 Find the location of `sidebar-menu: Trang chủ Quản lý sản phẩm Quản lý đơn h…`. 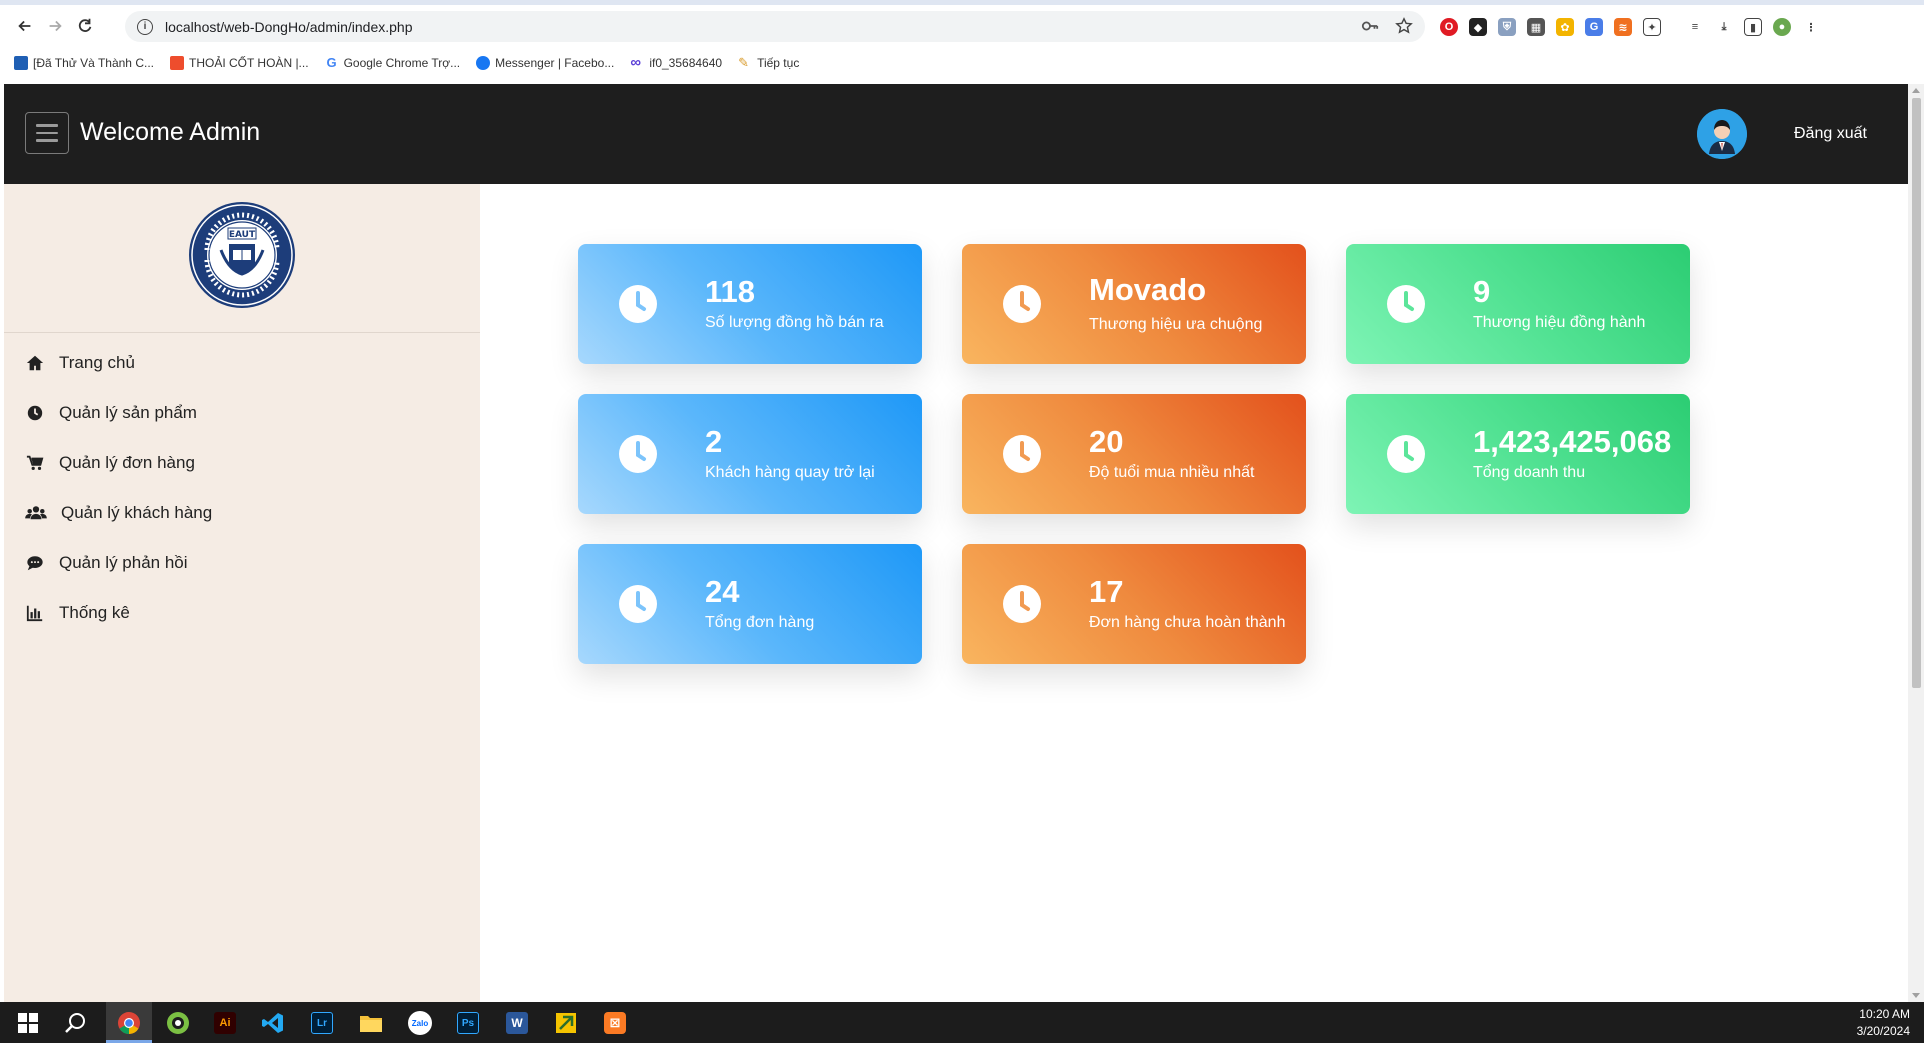

sidebar-menu: Trang chủ Quản lý sản phẩm Quản lý đơn h… is located at coordinates (242, 488).